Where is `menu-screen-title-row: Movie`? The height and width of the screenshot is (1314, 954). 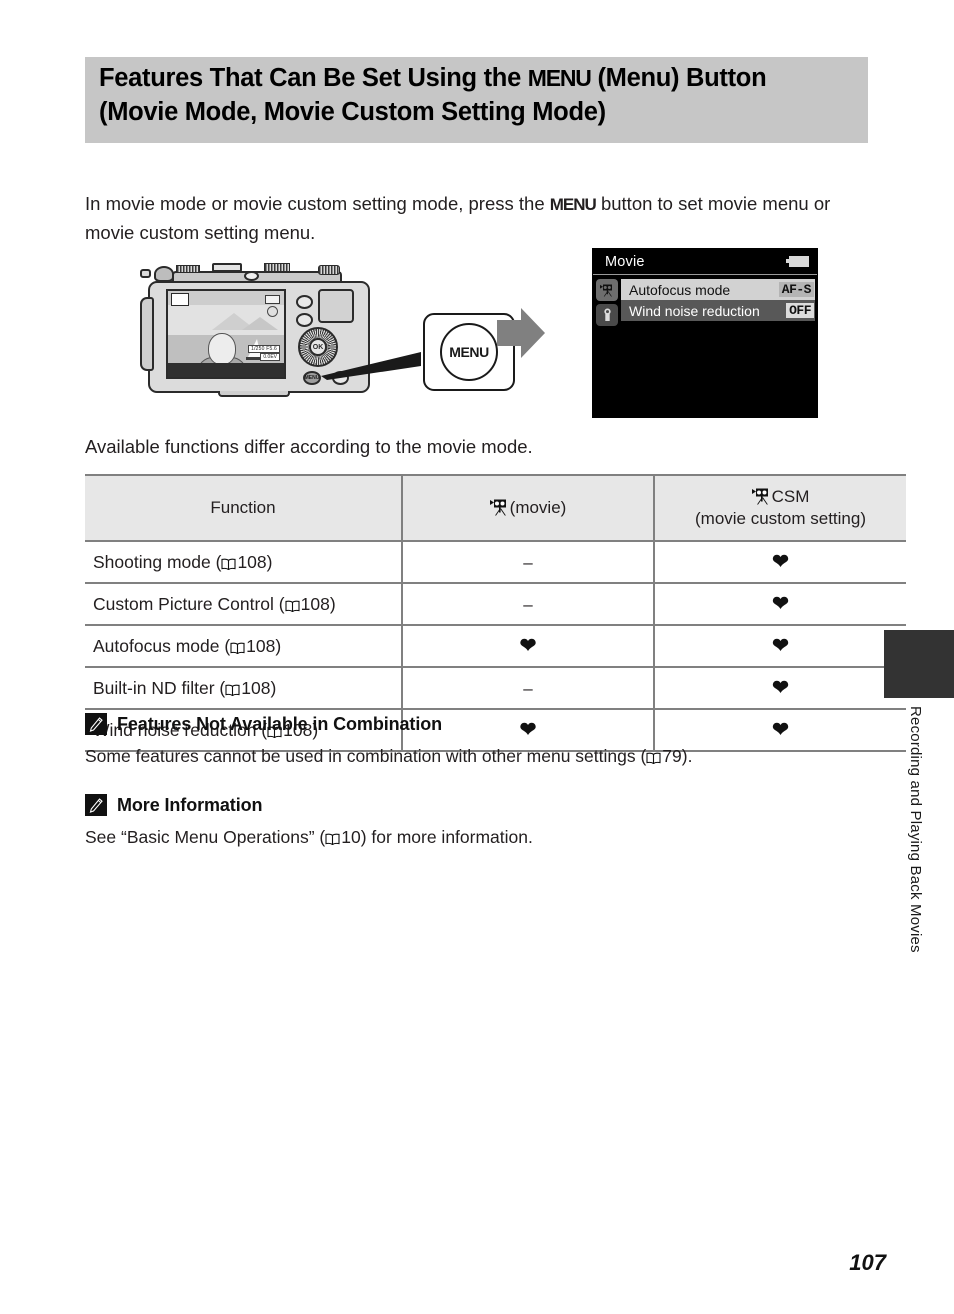 menu-screen-title-row: Movie is located at coordinates (705, 262).